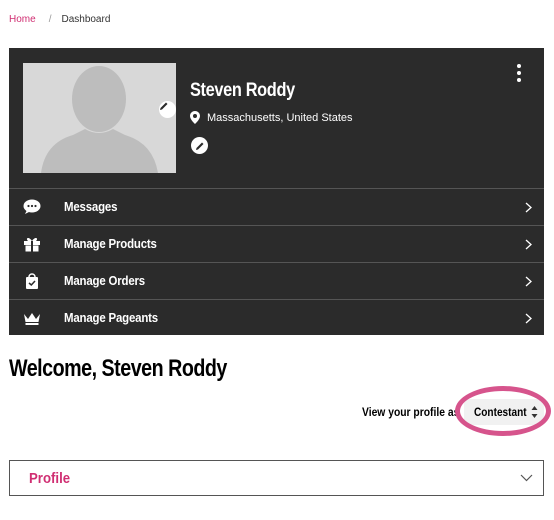  I want to click on edit-profile-button, so click(199, 145).